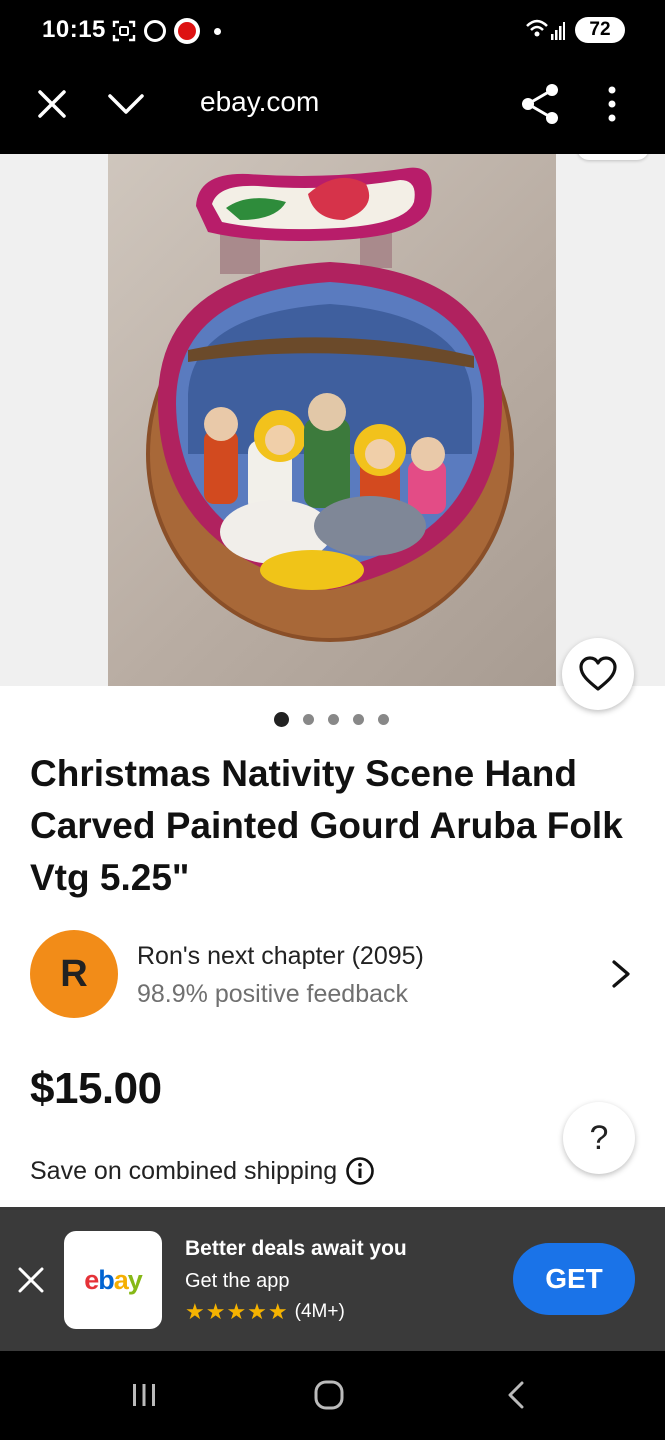 The width and height of the screenshot is (665, 1440). What do you see at coordinates (540, 104) in the screenshot?
I see `share-icon` at bounding box center [540, 104].